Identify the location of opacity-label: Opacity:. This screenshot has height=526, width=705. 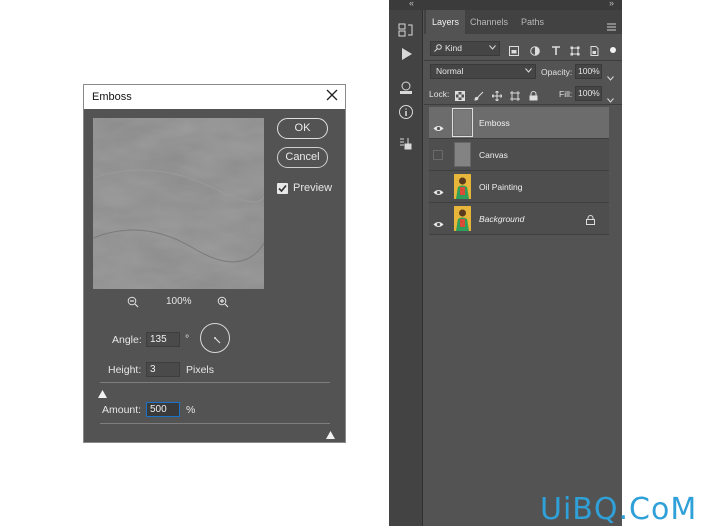
(557, 72).